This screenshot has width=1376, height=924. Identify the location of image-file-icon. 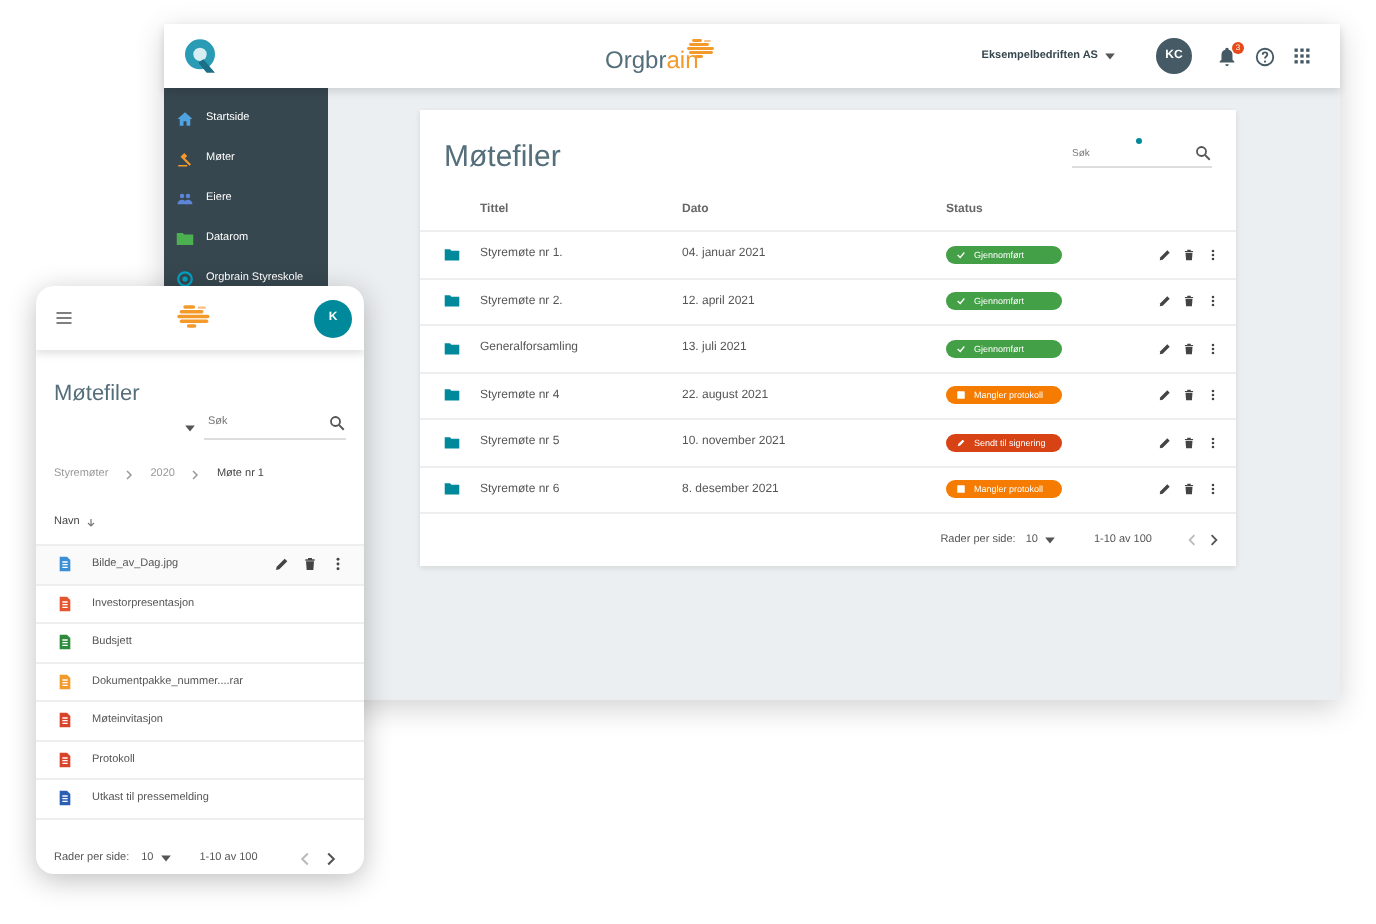
(65, 564).